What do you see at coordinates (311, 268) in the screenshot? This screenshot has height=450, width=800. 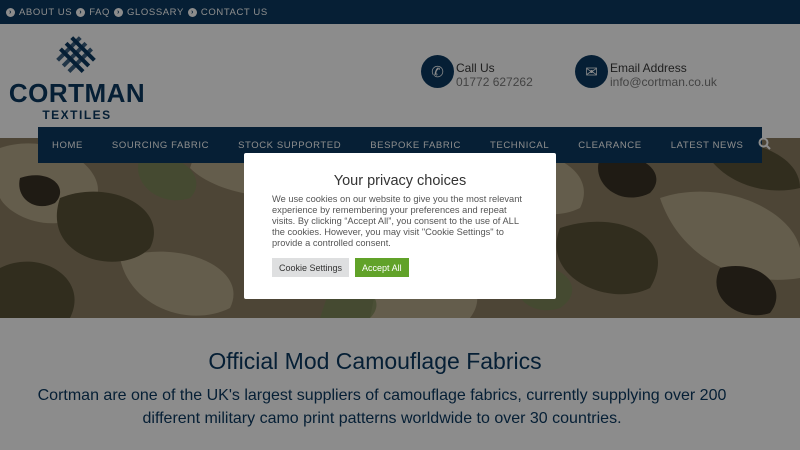 I see `cookie-settings-button: Cookie Settings` at bounding box center [311, 268].